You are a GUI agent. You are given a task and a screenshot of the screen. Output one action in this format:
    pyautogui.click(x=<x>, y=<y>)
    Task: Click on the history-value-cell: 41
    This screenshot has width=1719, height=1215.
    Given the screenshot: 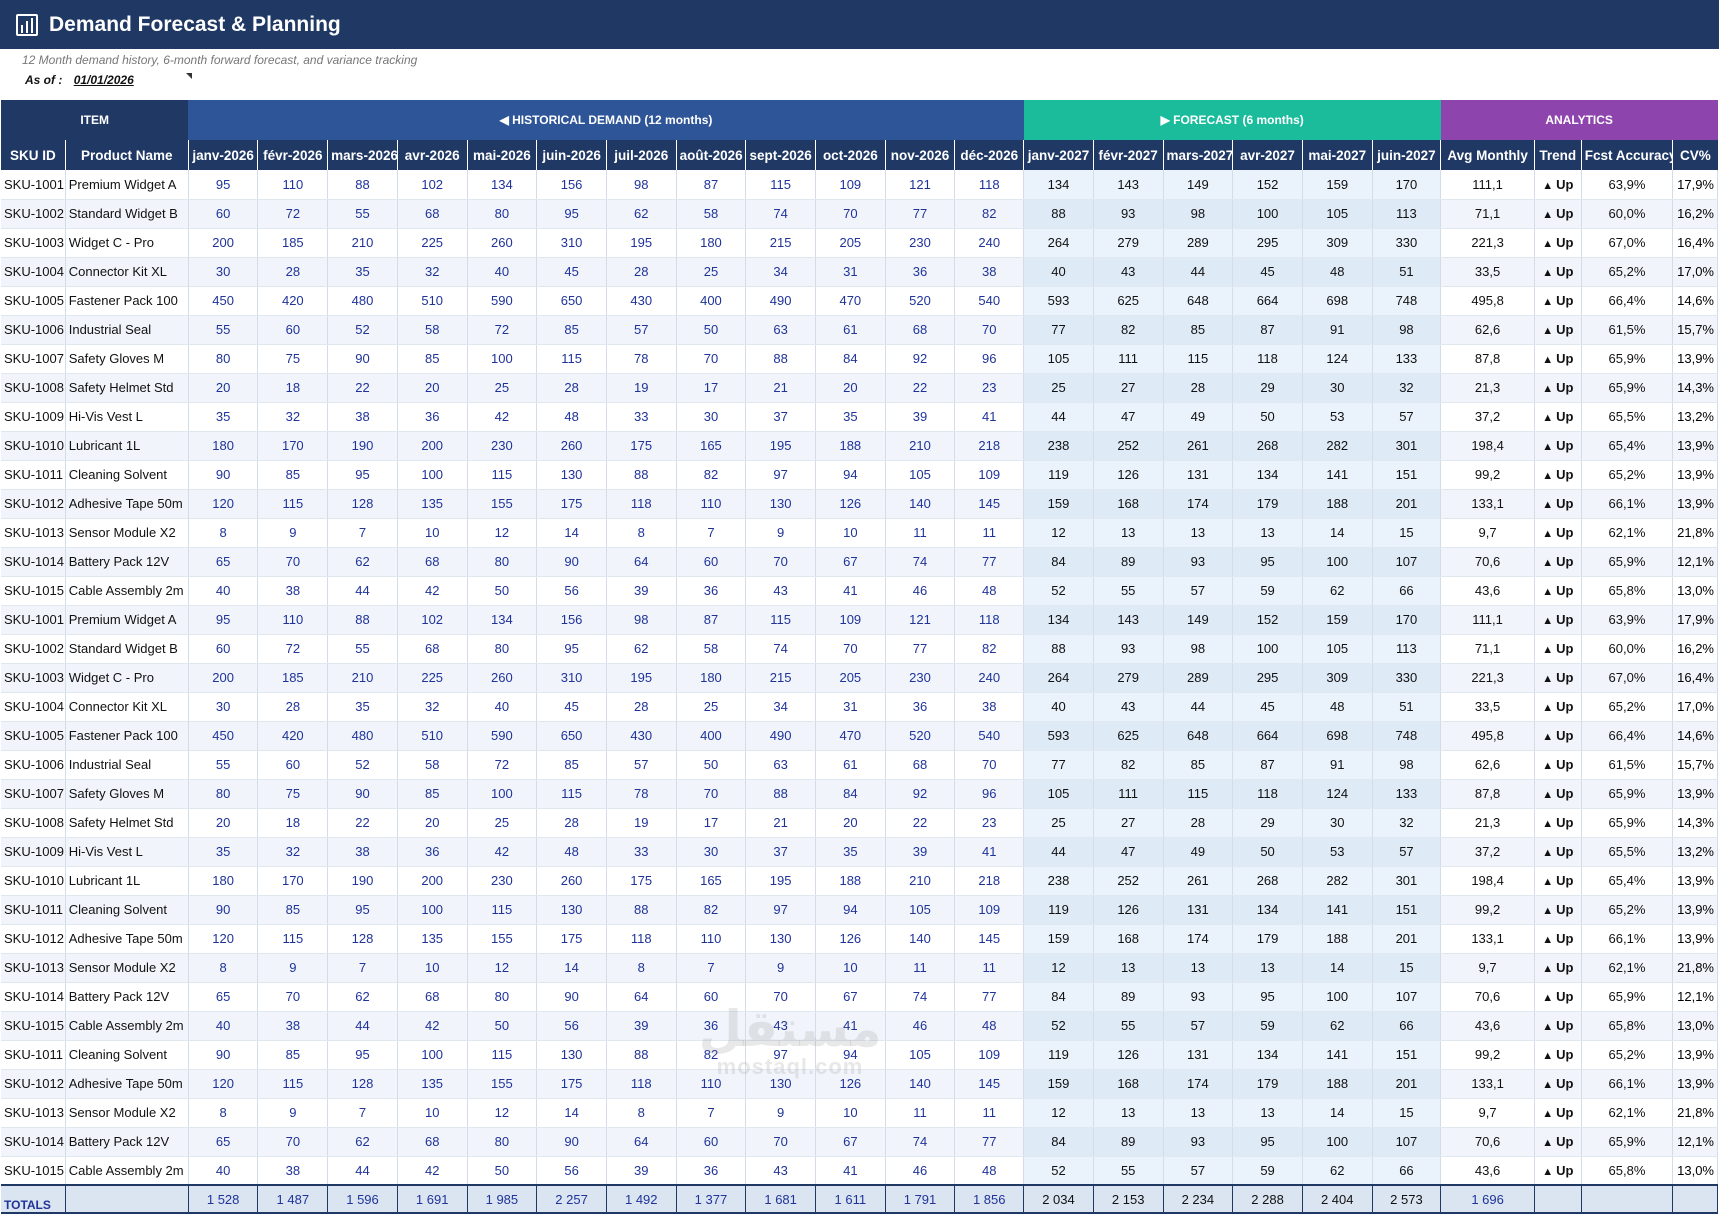 What is the action you would take?
    pyautogui.click(x=989, y=417)
    